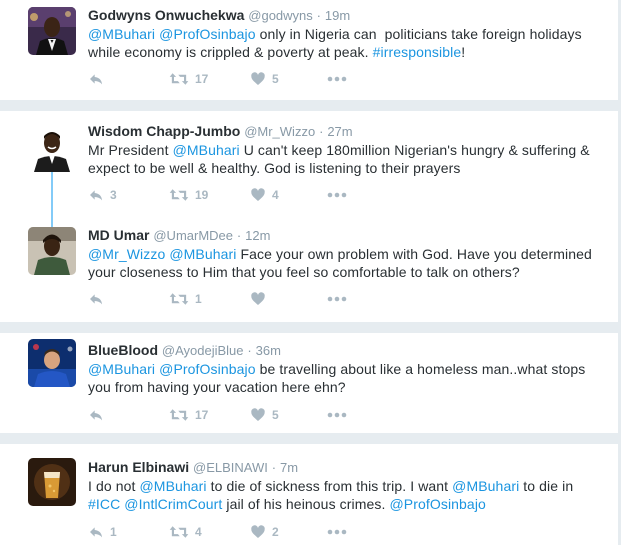  Describe the element at coordinates (217, 387) in the screenshot. I see `tweet-text-segment: you from having your vacation here ehn?` at that location.